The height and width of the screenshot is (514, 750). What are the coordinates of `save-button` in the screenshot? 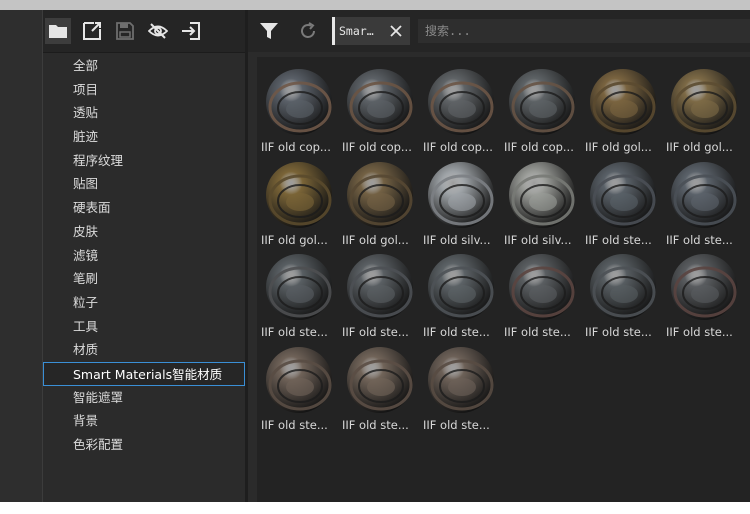 It's located at (125, 31).